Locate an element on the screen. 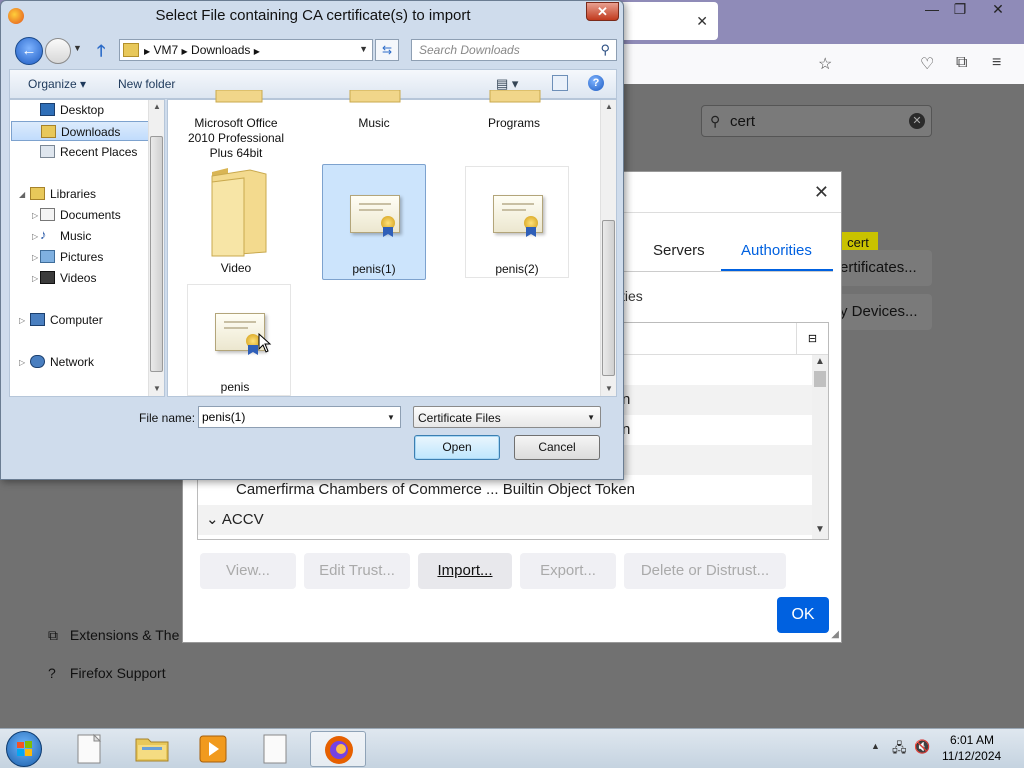  tab-authorities: Authorities is located at coordinates (776, 250).